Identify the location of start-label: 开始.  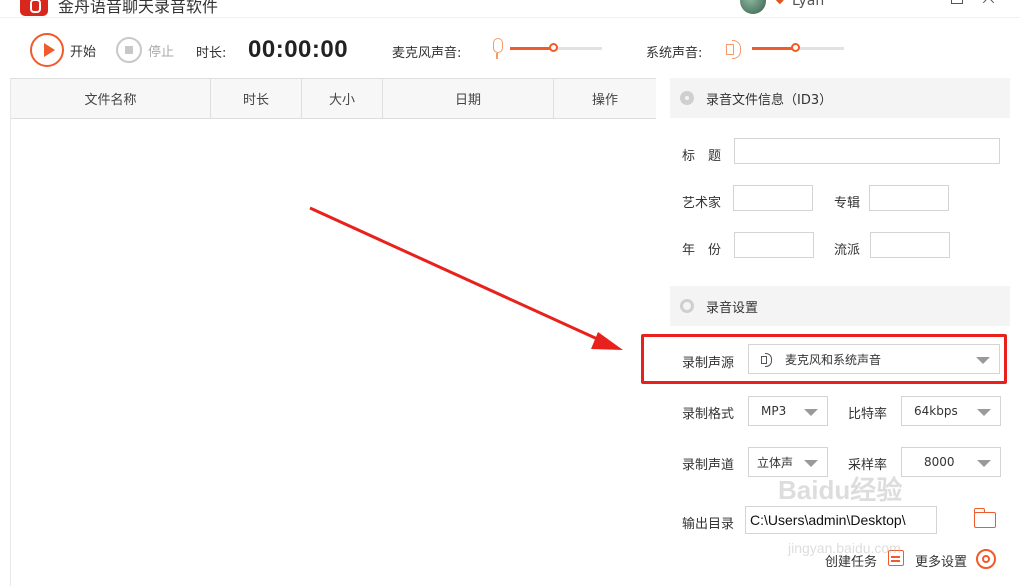
(83, 52).